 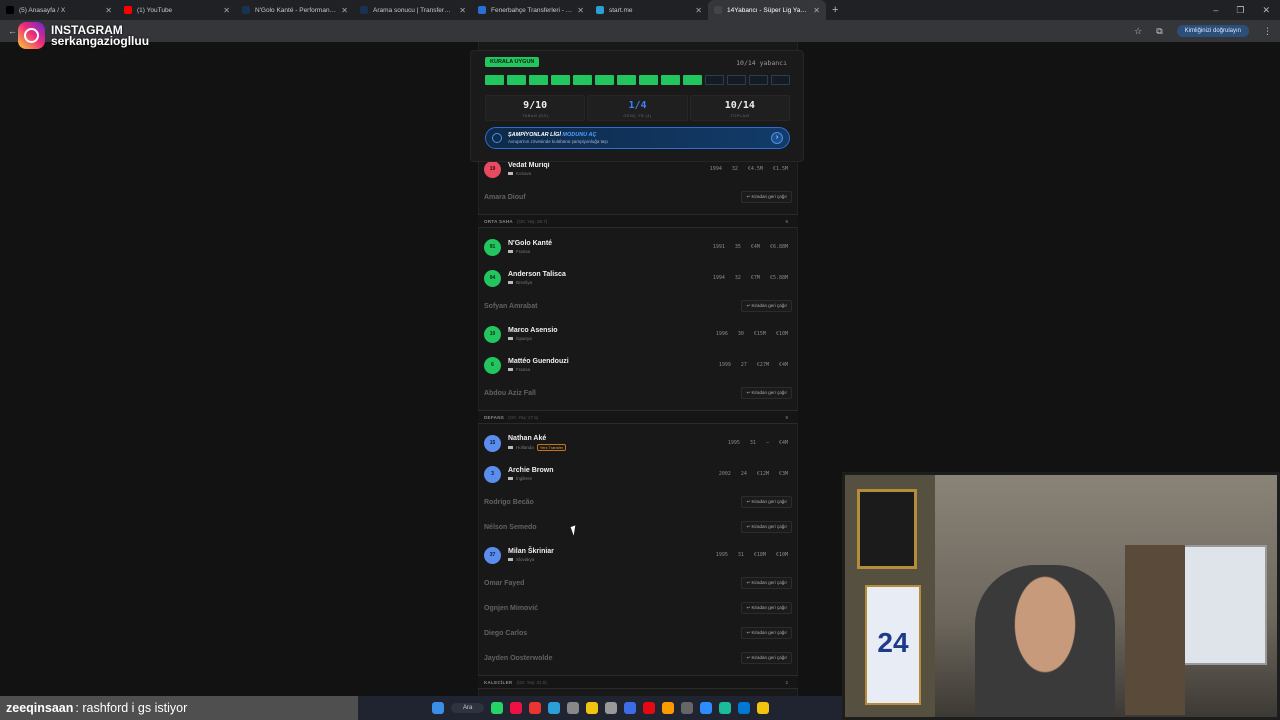 What do you see at coordinates (638, 365) in the screenshot?
I see `player-row: 6 Mattéo Guendouzi Fransa 1999 27 €27M €4M` at bounding box center [638, 365].